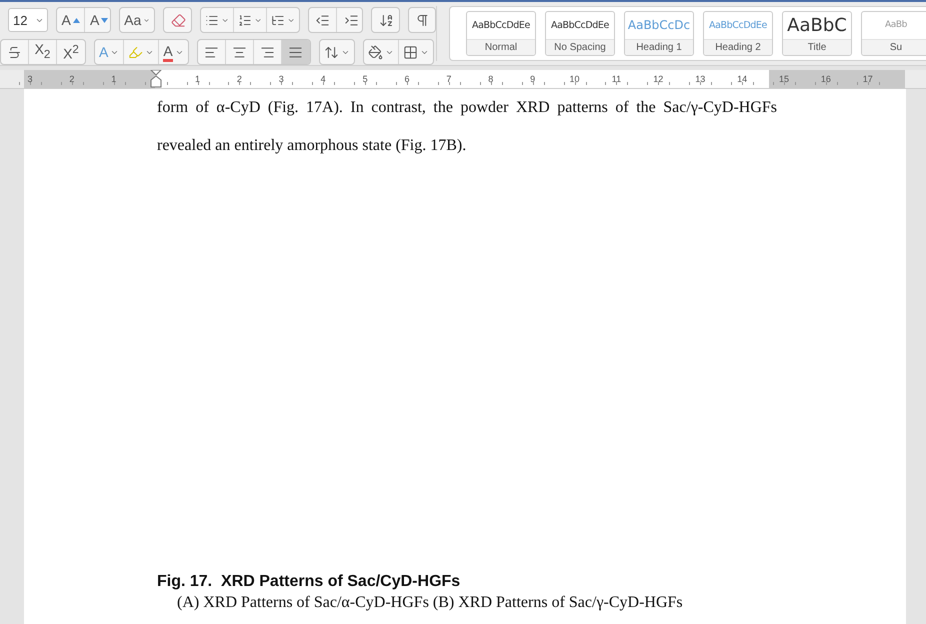 The width and height of the screenshot is (926, 624). I want to click on increase-indent-icon, so click(351, 20).